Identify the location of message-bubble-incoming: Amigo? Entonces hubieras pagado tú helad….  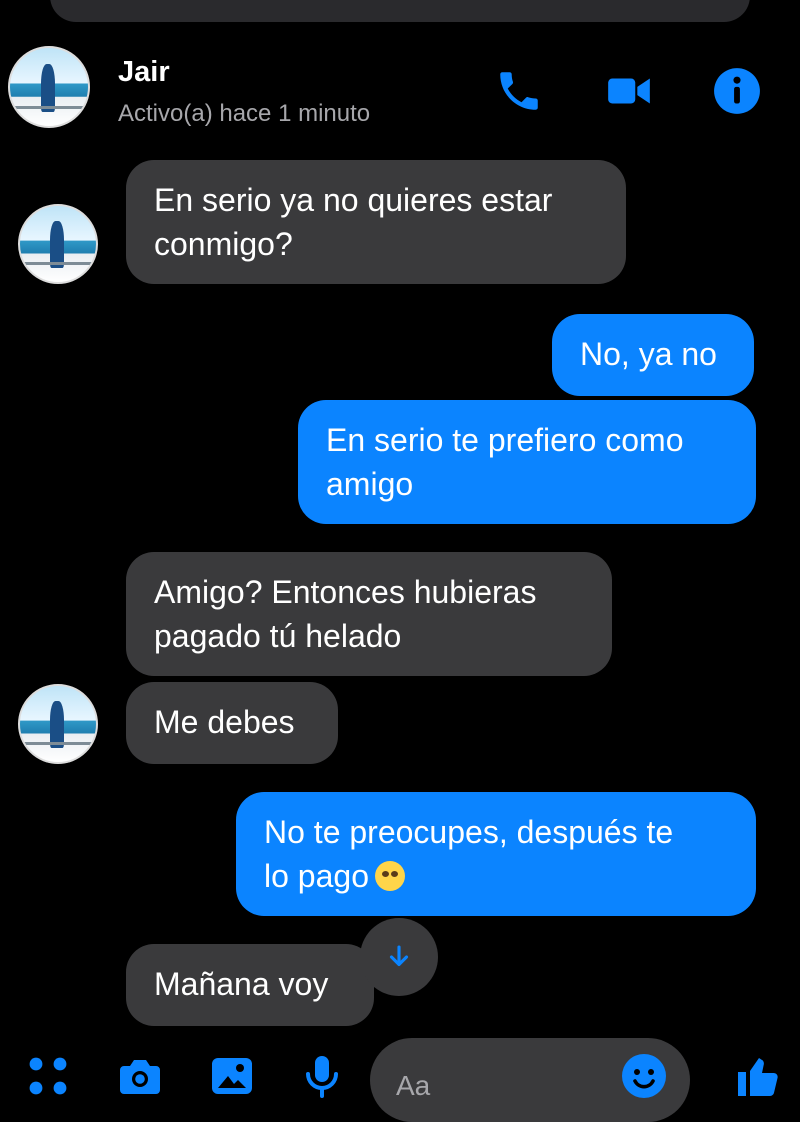
(369, 614).